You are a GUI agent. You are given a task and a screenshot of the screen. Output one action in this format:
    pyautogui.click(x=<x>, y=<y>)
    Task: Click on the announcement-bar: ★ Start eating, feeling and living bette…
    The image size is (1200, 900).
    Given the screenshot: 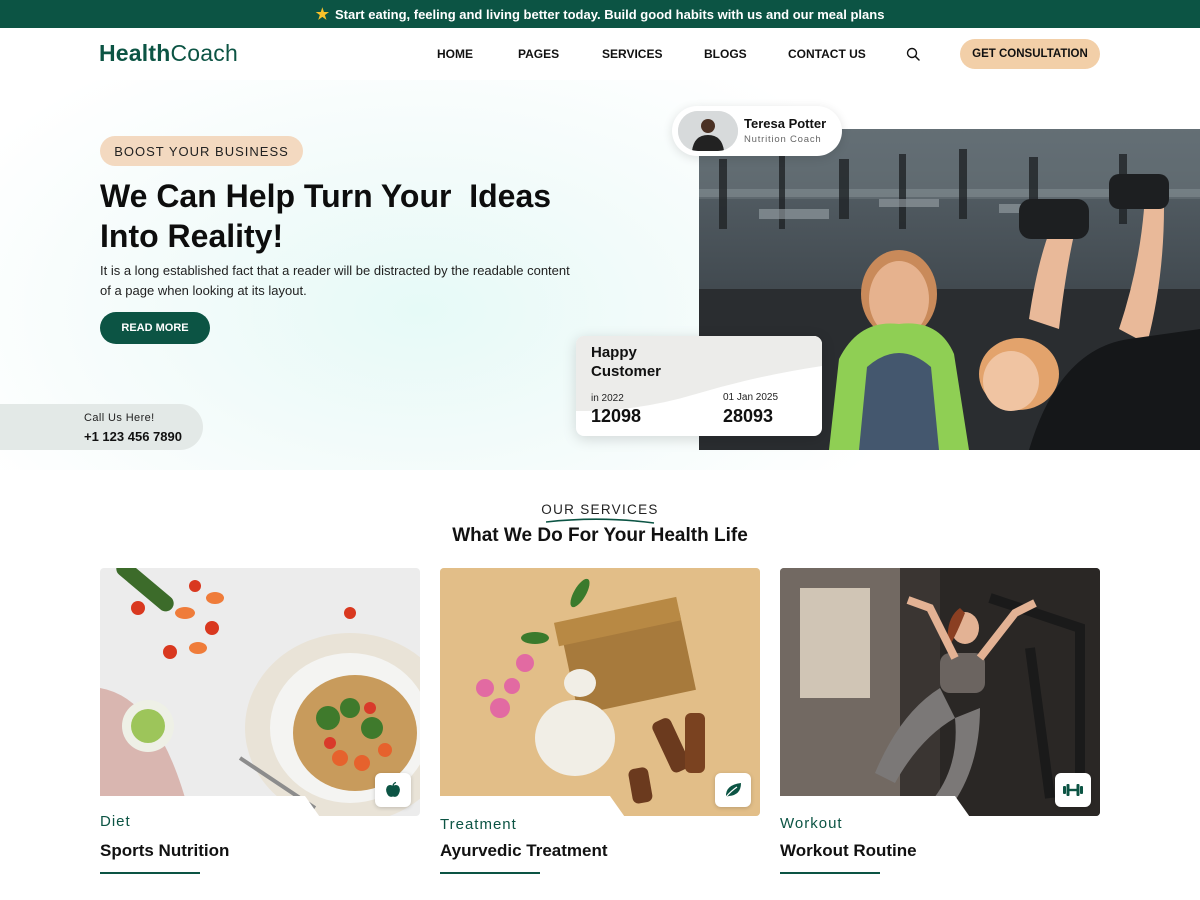 What is the action you would take?
    pyautogui.click(x=600, y=14)
    